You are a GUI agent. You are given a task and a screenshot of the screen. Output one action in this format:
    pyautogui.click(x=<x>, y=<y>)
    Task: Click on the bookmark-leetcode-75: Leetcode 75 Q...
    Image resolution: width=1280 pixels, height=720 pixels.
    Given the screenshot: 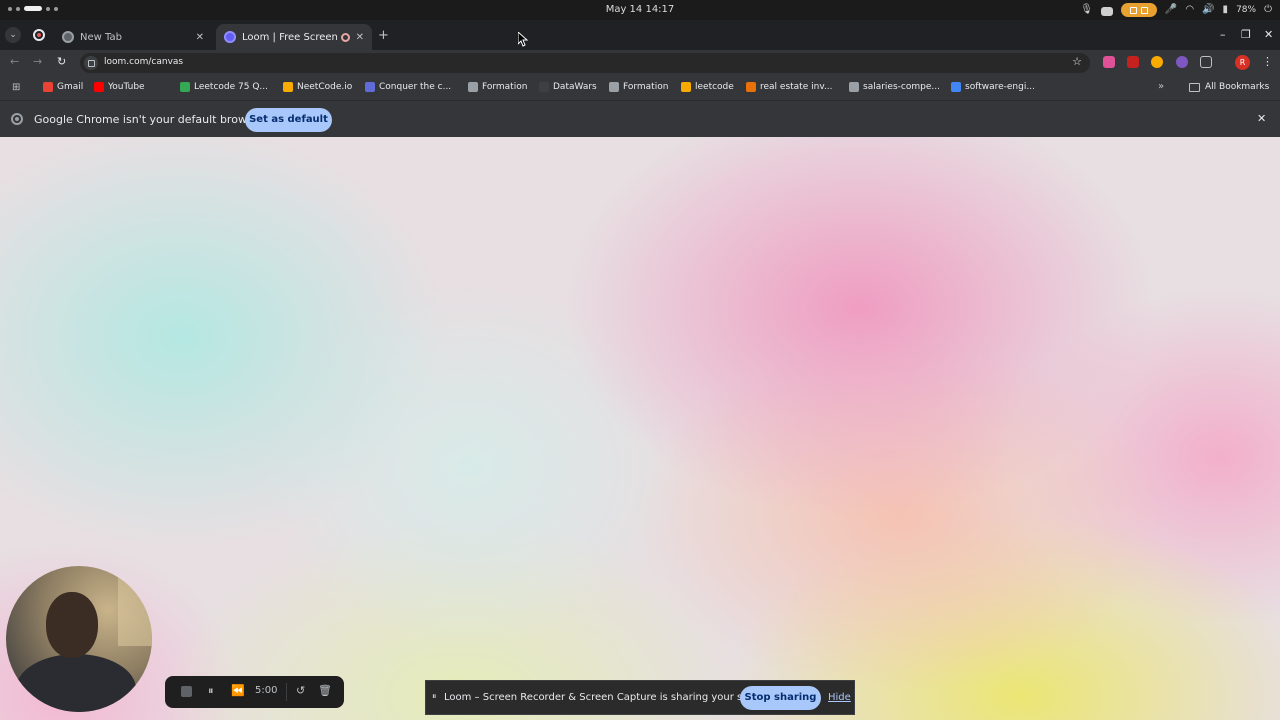 What is the action you would take?
    pyautogui.click(x=224, y=87)
    